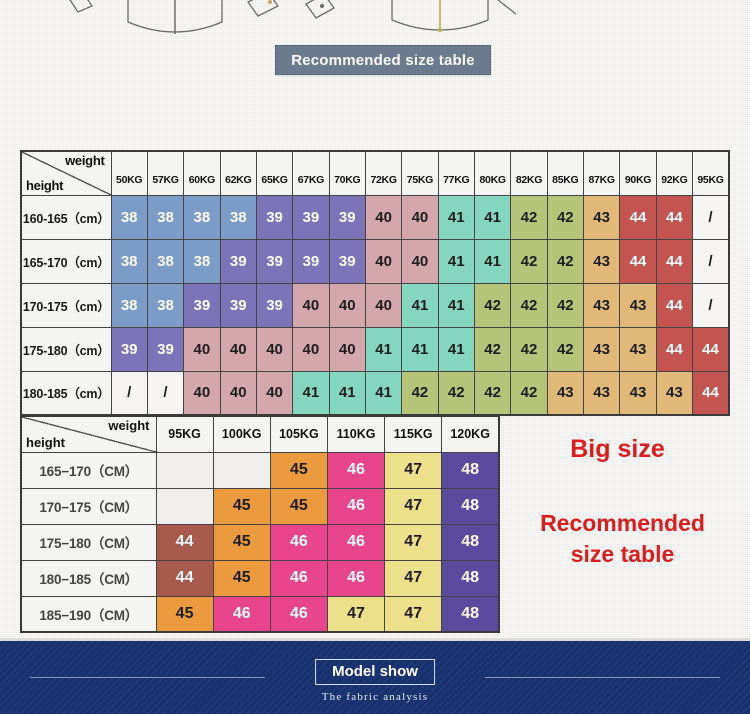 The image size is (750, 714). I want to click on height-row-header: 170-175（cm）, so click(66, 305).